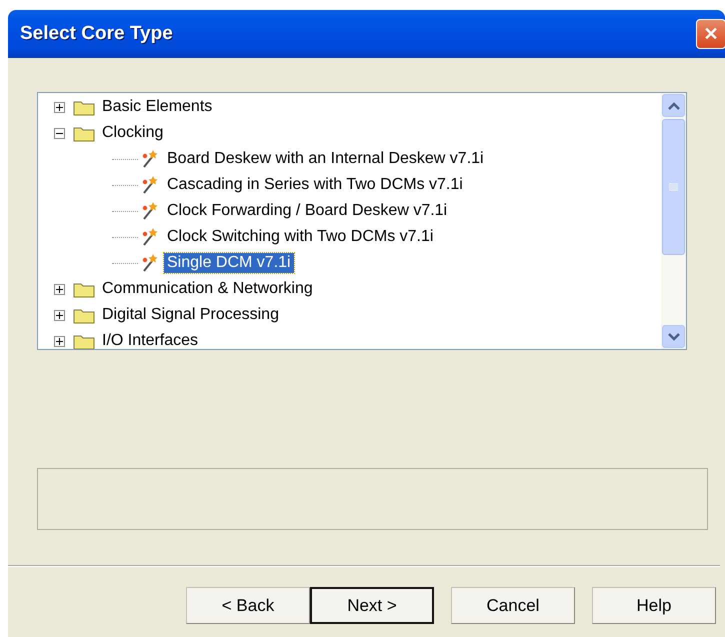 Image resolution: width=725 pixels, height=637 pixels. I want to click on tree-item: Cascading in Series with Two DCMs v7.1i, so click(315, 185).